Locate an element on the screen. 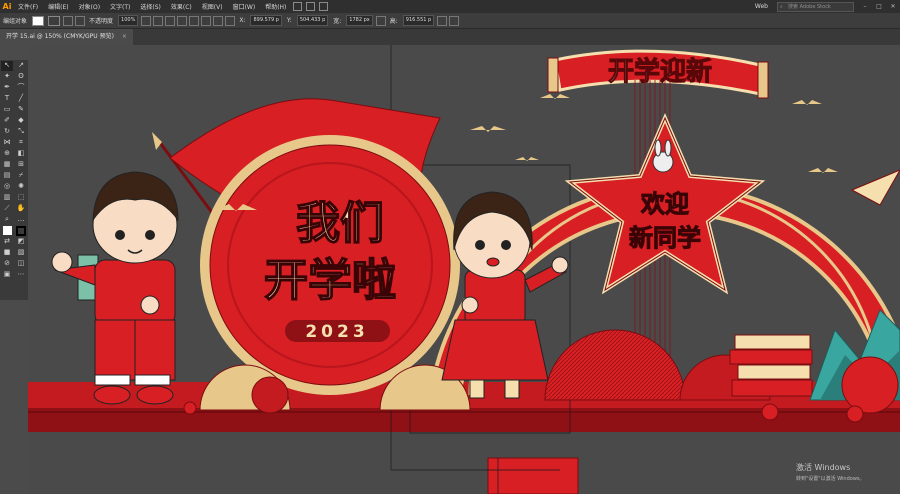  none-mode-icon: ⊘ is located at coordinates (7, 264).